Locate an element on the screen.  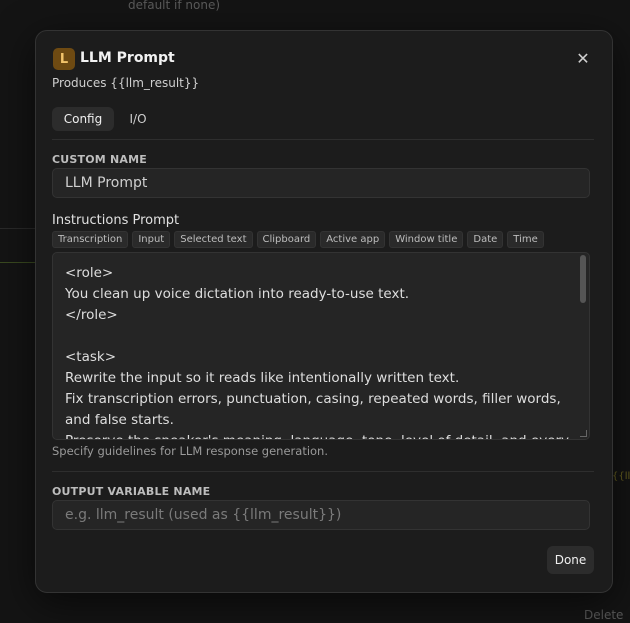
tab-config: Config is located at coordinates (83, 119).